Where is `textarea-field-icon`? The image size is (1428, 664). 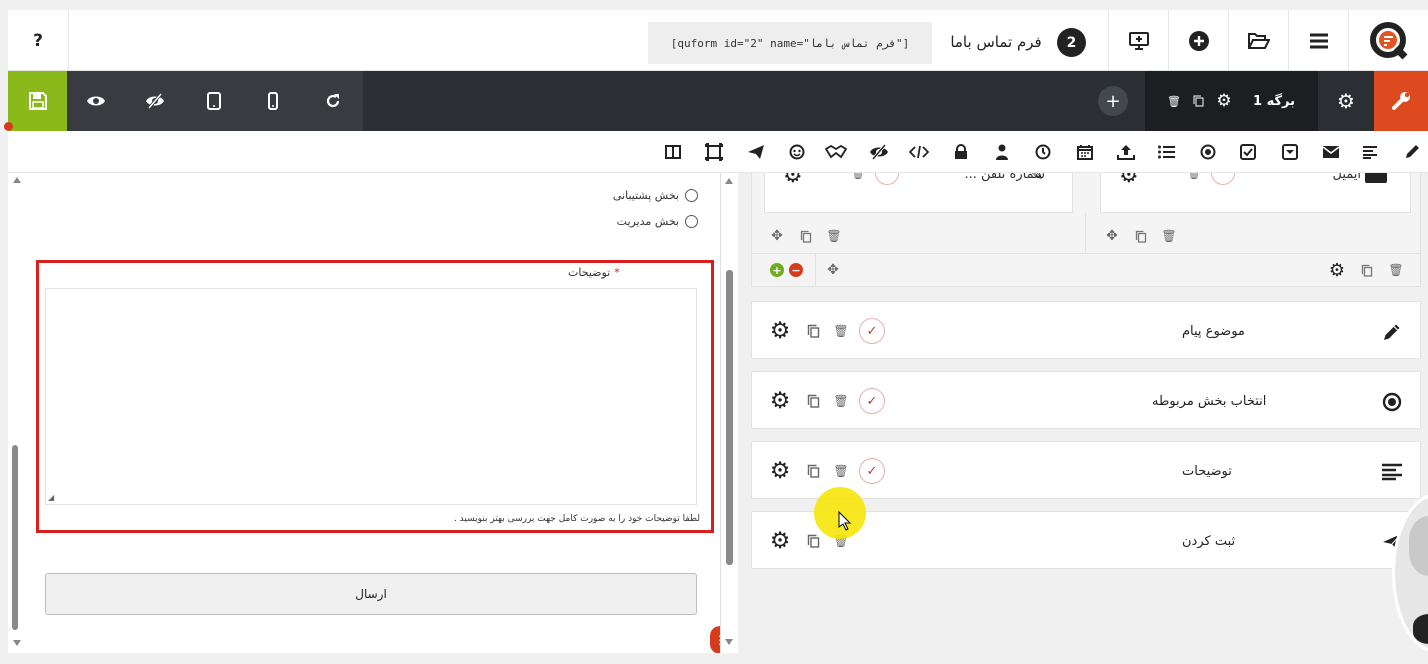
textarea-field-icon is located at coordinates (1370, 152).